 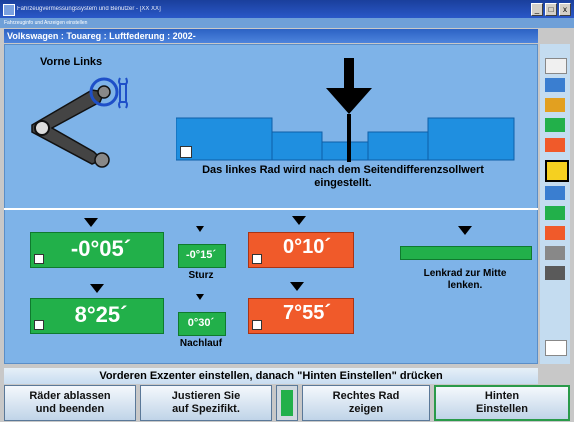 I want to click on lift-icon, so click(x=555, y=233).